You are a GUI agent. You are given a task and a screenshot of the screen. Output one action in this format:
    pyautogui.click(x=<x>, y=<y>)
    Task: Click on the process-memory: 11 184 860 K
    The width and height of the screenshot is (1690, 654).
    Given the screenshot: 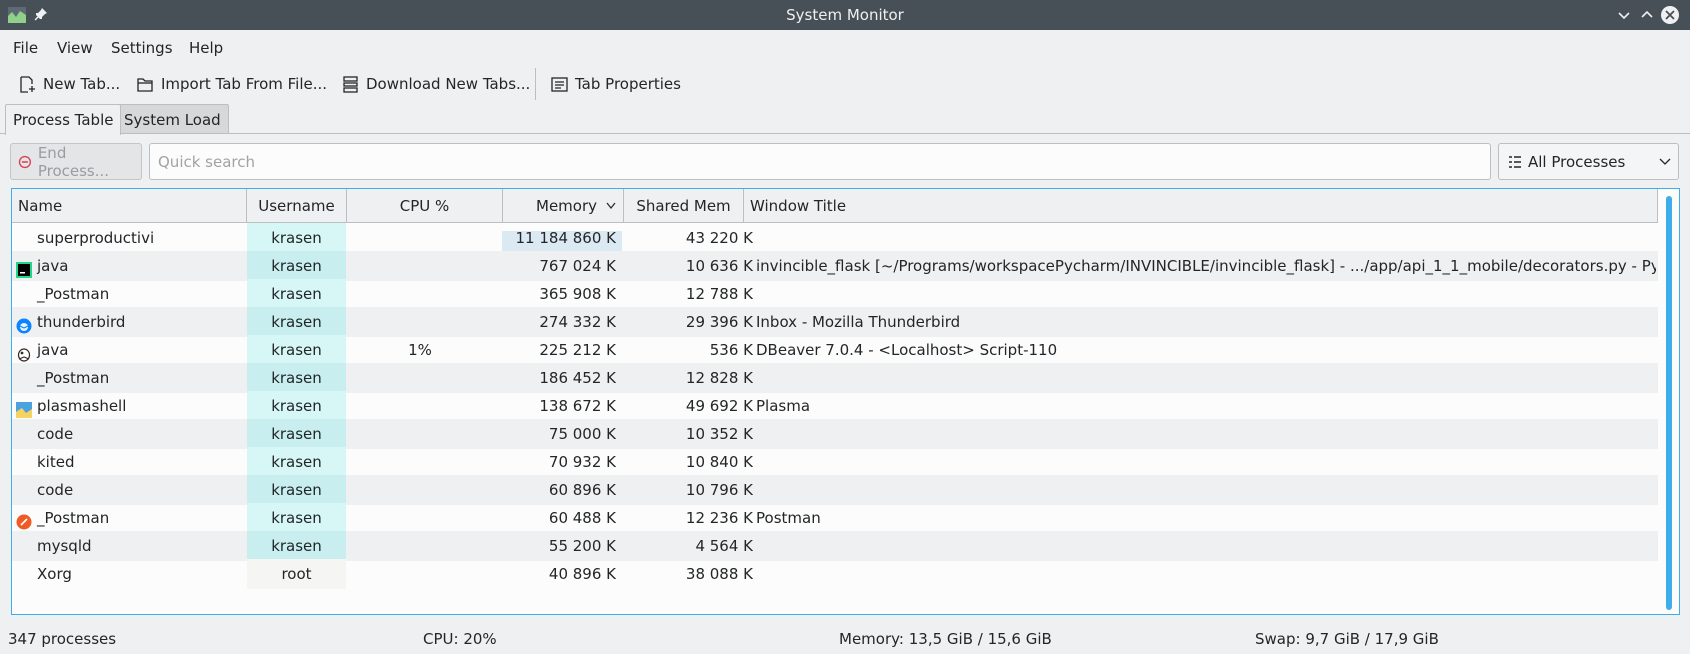 What is the action you would take?
    pyautogui.click(x=566, y=238)
    